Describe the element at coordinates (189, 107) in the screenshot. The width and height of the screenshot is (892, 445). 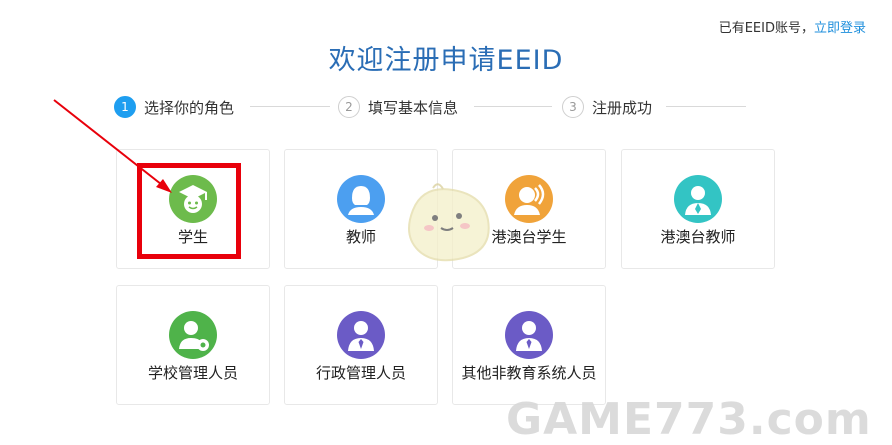
I see `step-label: 选择你的角色` at that location.